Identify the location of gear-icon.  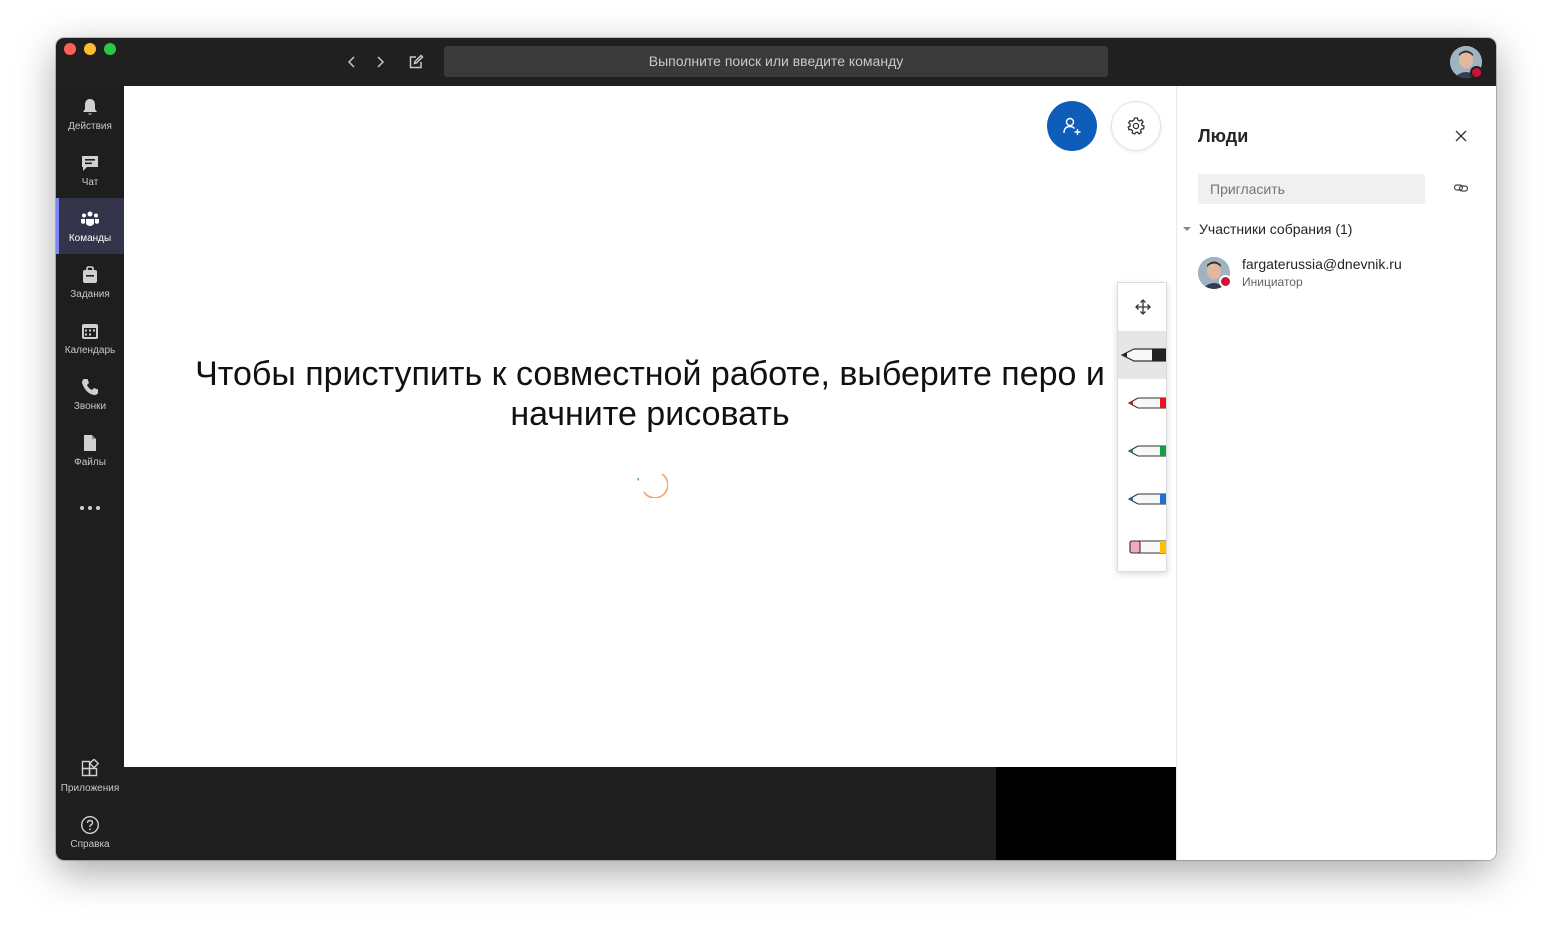
(1136, 126).